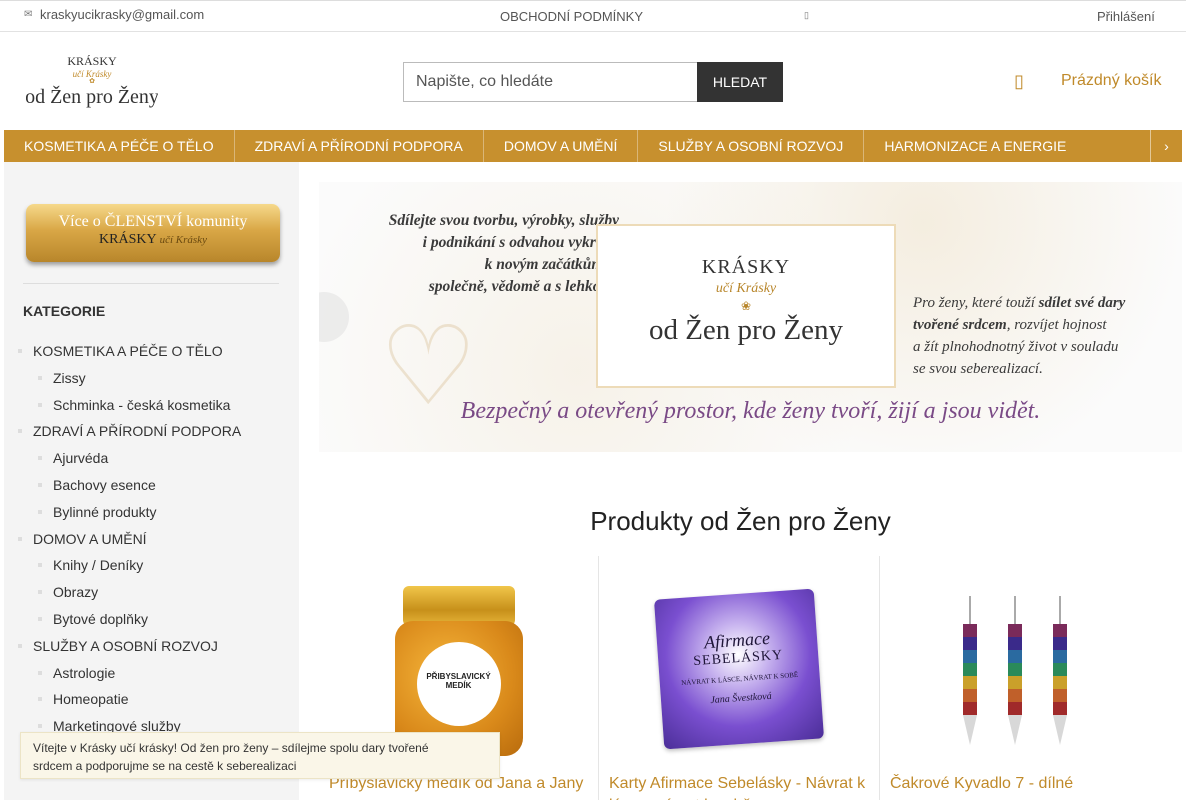 This screenshot has height=800, width=1200. I want to click on category-label: Schminka - česká kosmetika, so click(142, 404).